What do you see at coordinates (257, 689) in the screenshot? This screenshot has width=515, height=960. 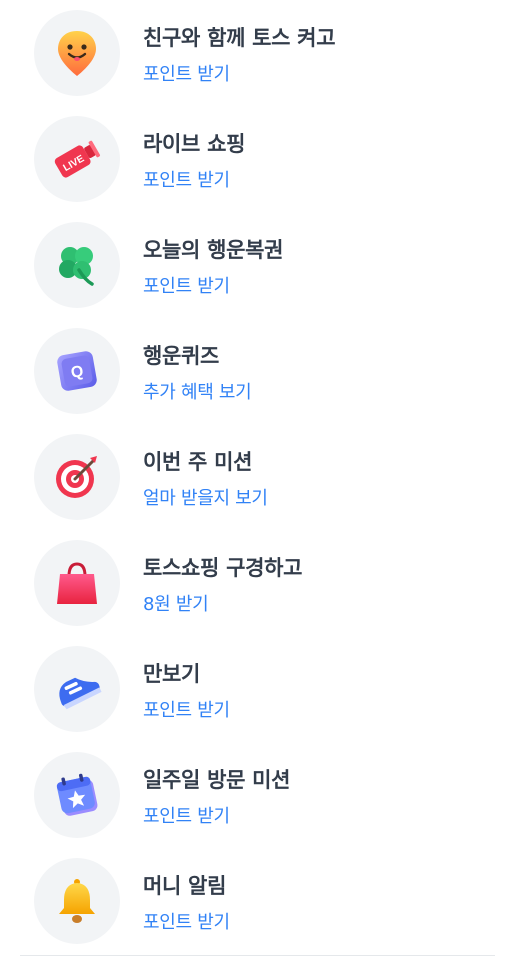 I see `benefit-item-pedometer: 만보기 포인트 받기` at bounding box center [257, 689].